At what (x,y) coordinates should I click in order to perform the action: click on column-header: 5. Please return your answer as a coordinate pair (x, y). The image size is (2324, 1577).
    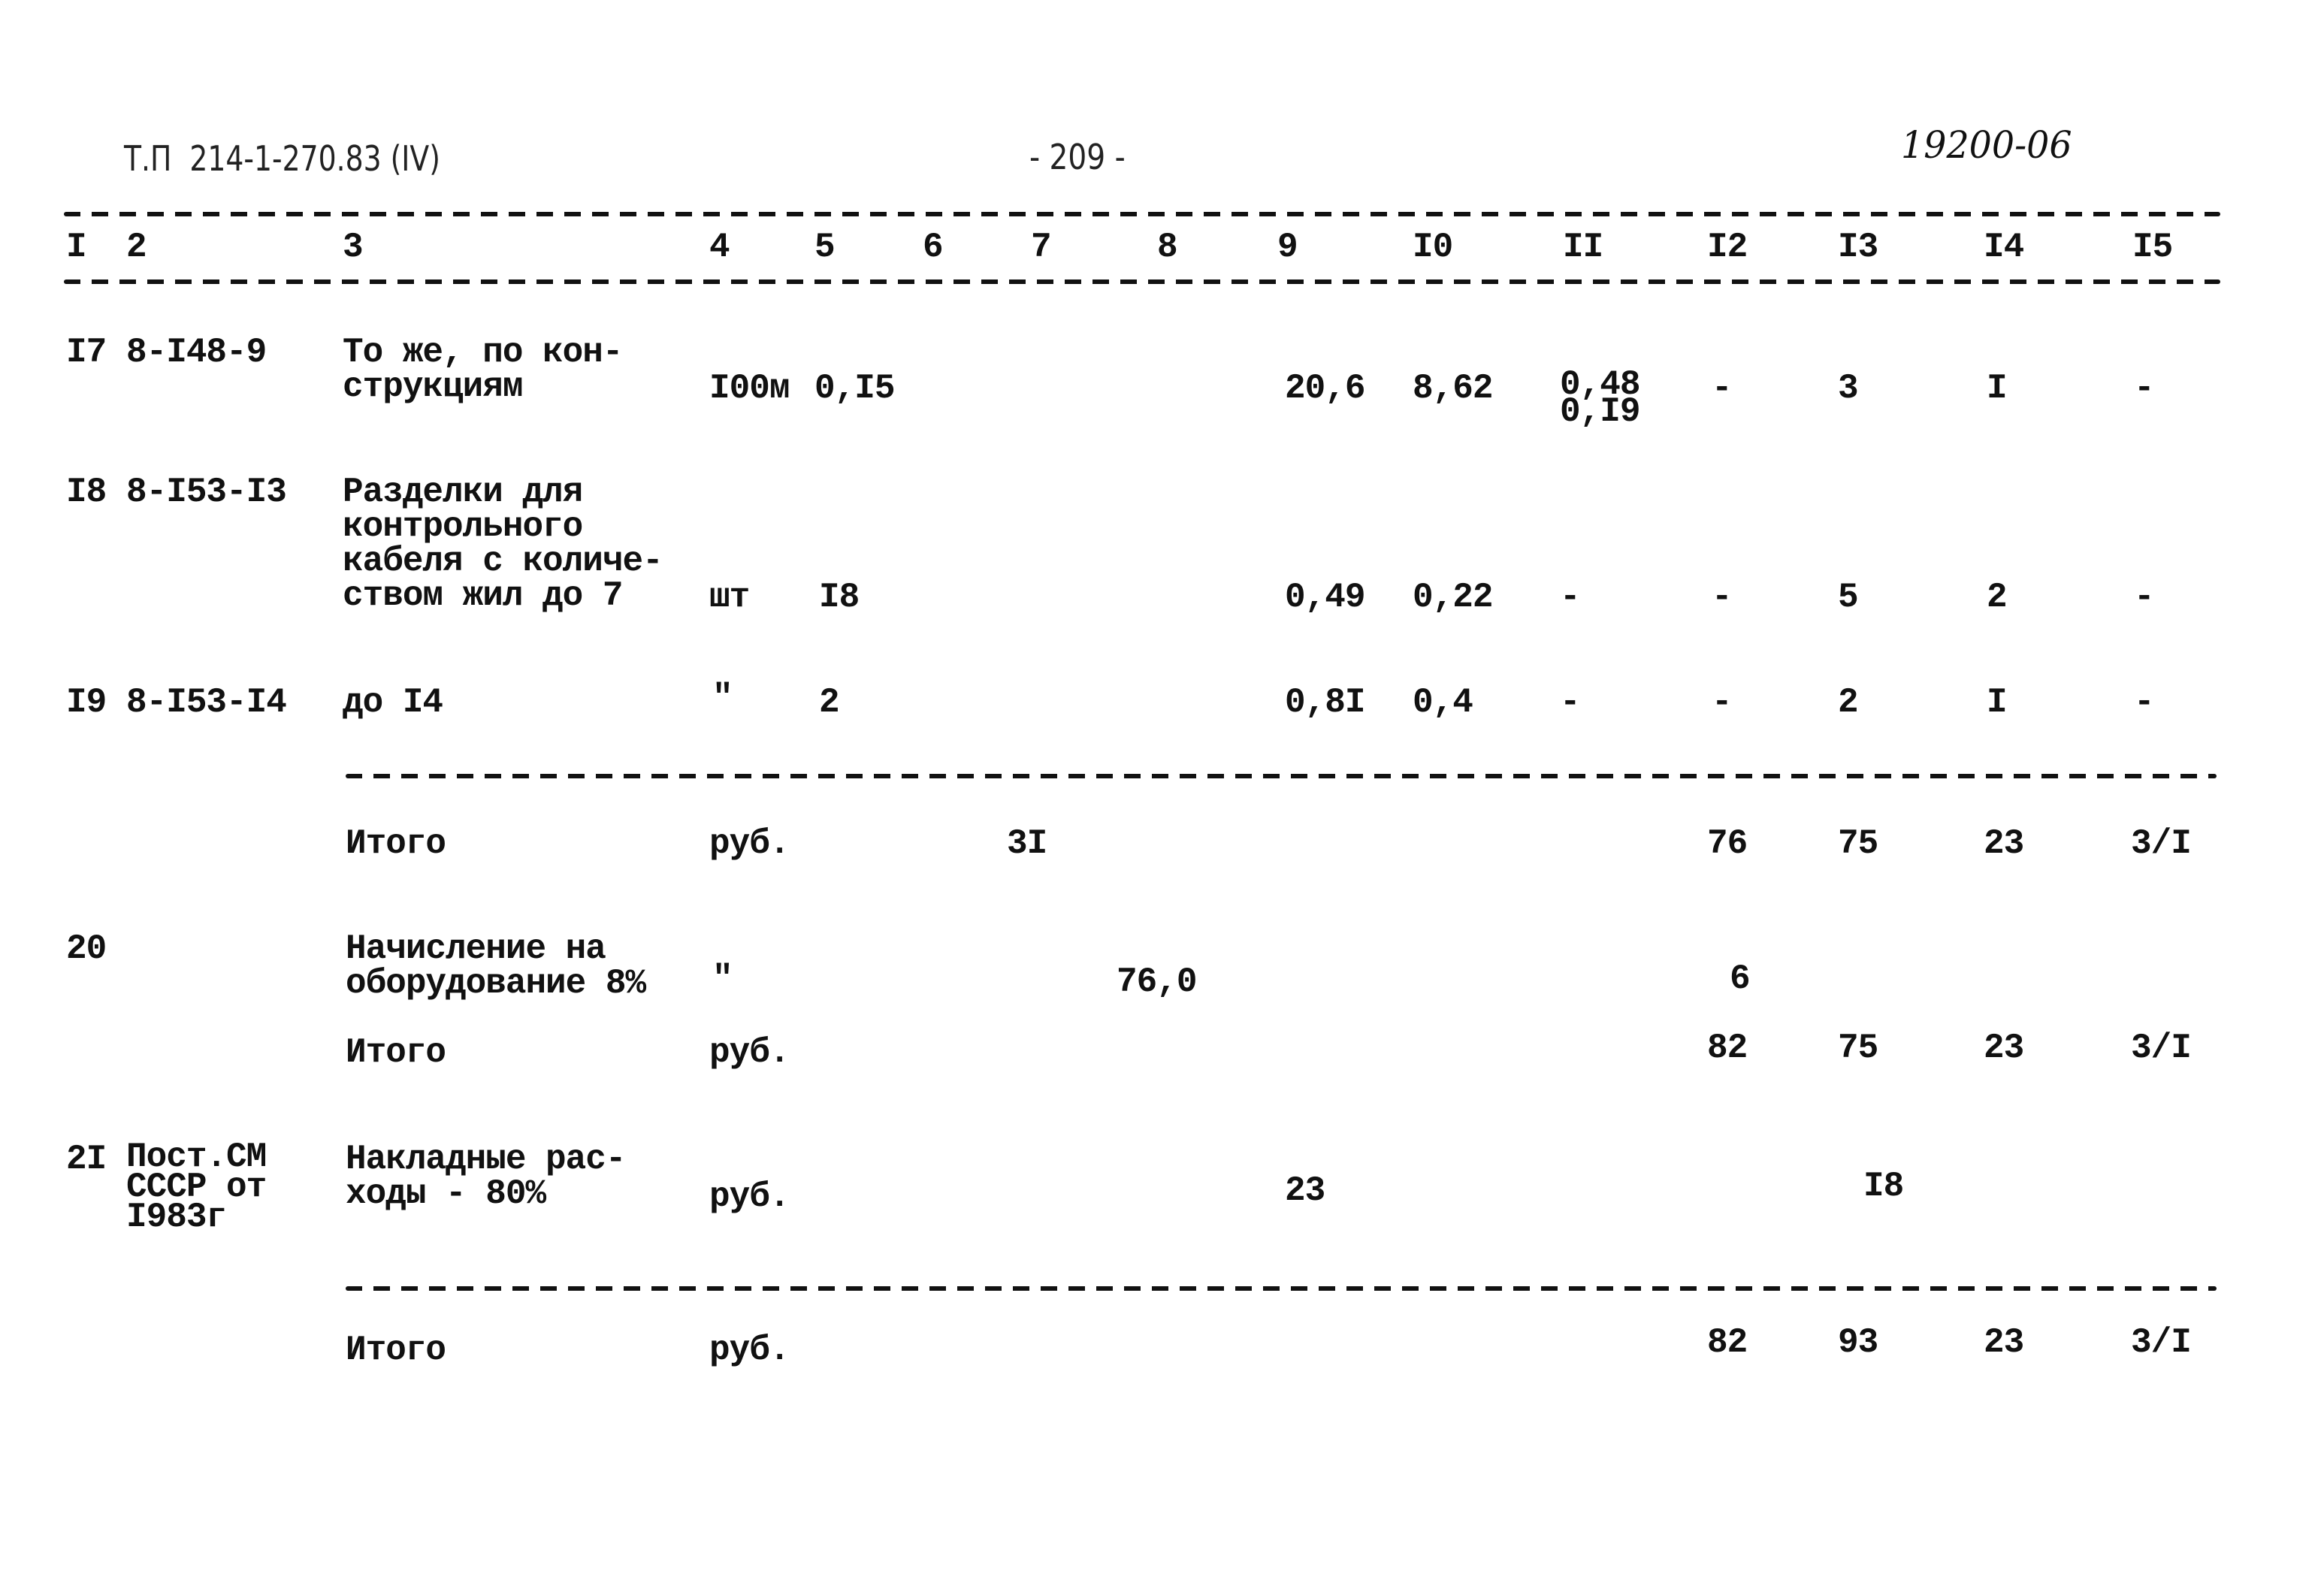
    Looking at the image, I should click on (825, 247).